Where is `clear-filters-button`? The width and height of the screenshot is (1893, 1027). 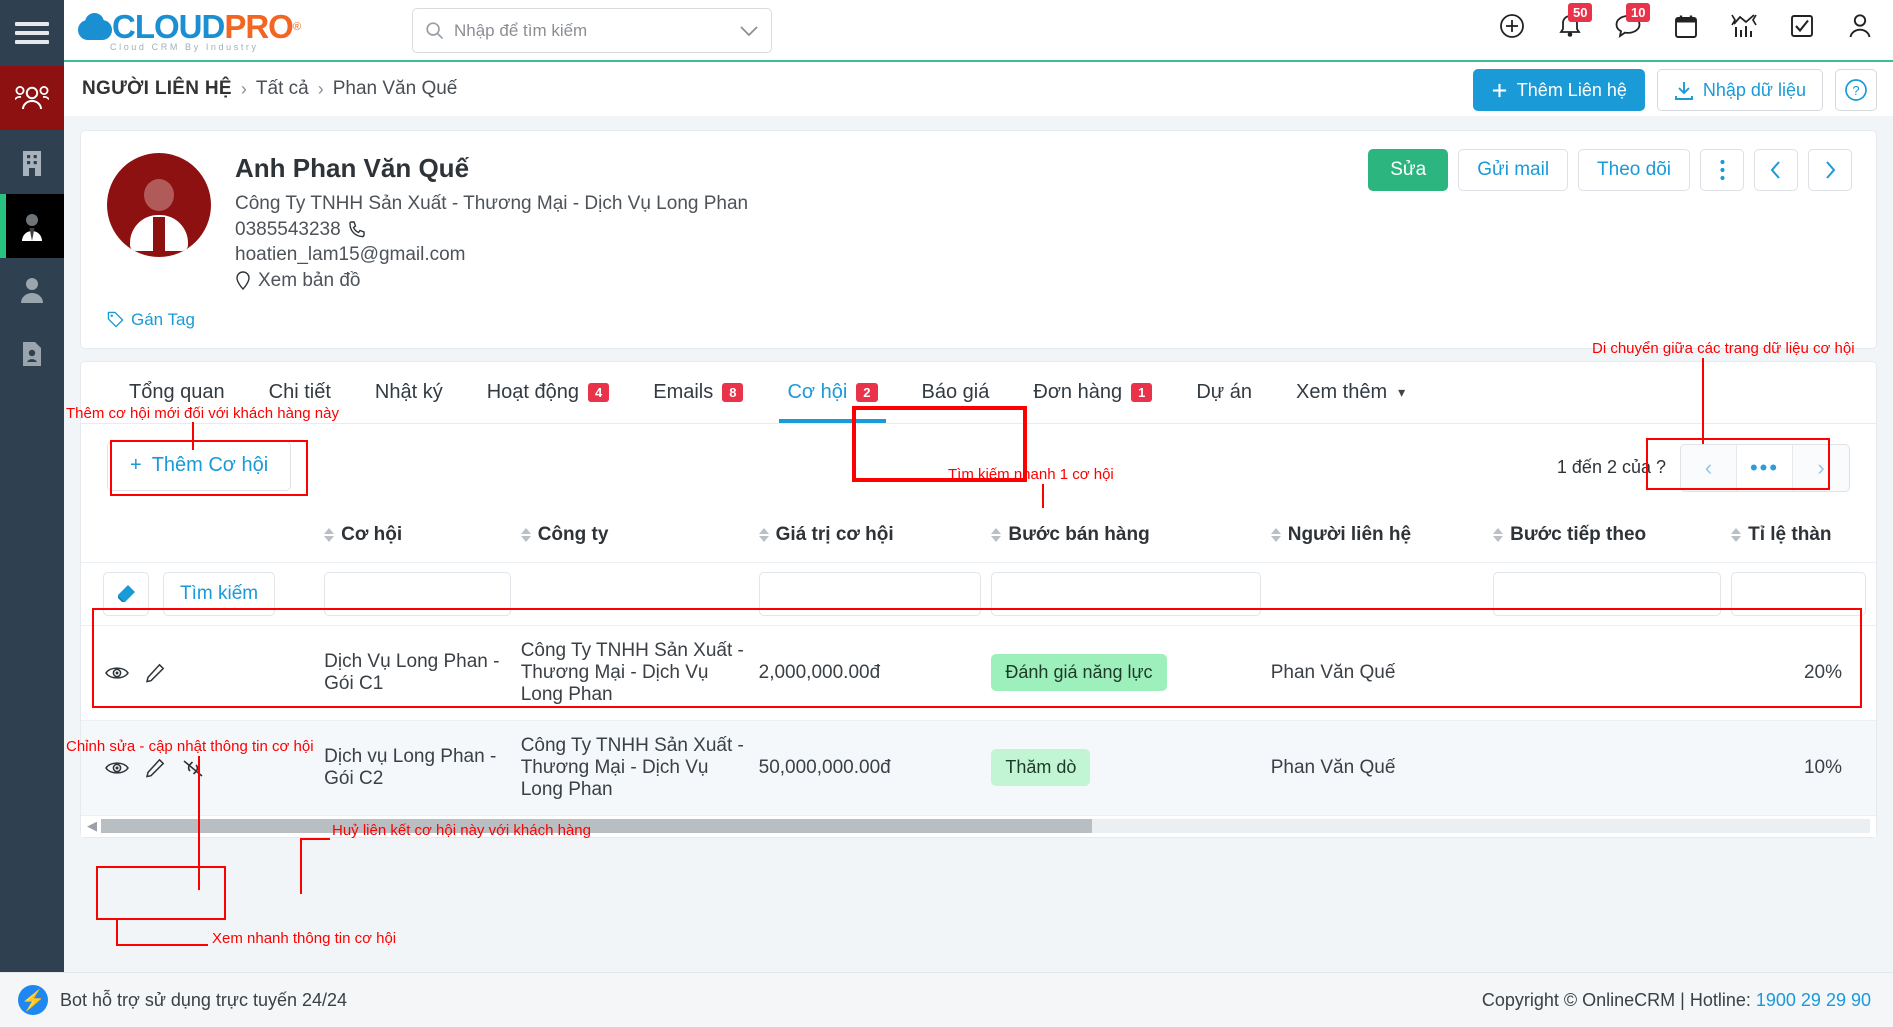
clear-filters-button is located at coordinates (126, 593).